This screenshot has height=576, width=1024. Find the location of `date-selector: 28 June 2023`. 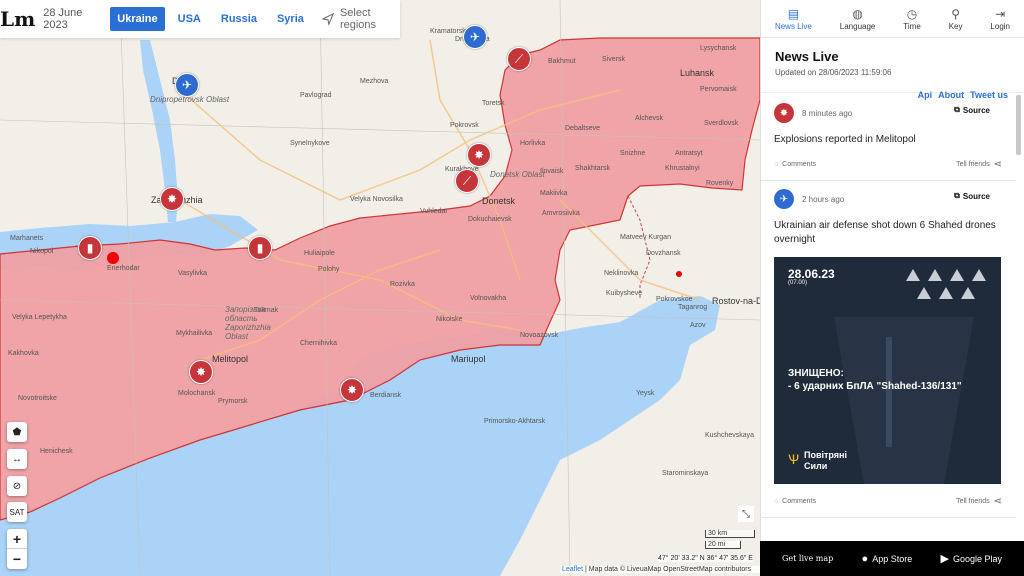

date-selector: 28 June 2023 is located at coordinates (72, 19).